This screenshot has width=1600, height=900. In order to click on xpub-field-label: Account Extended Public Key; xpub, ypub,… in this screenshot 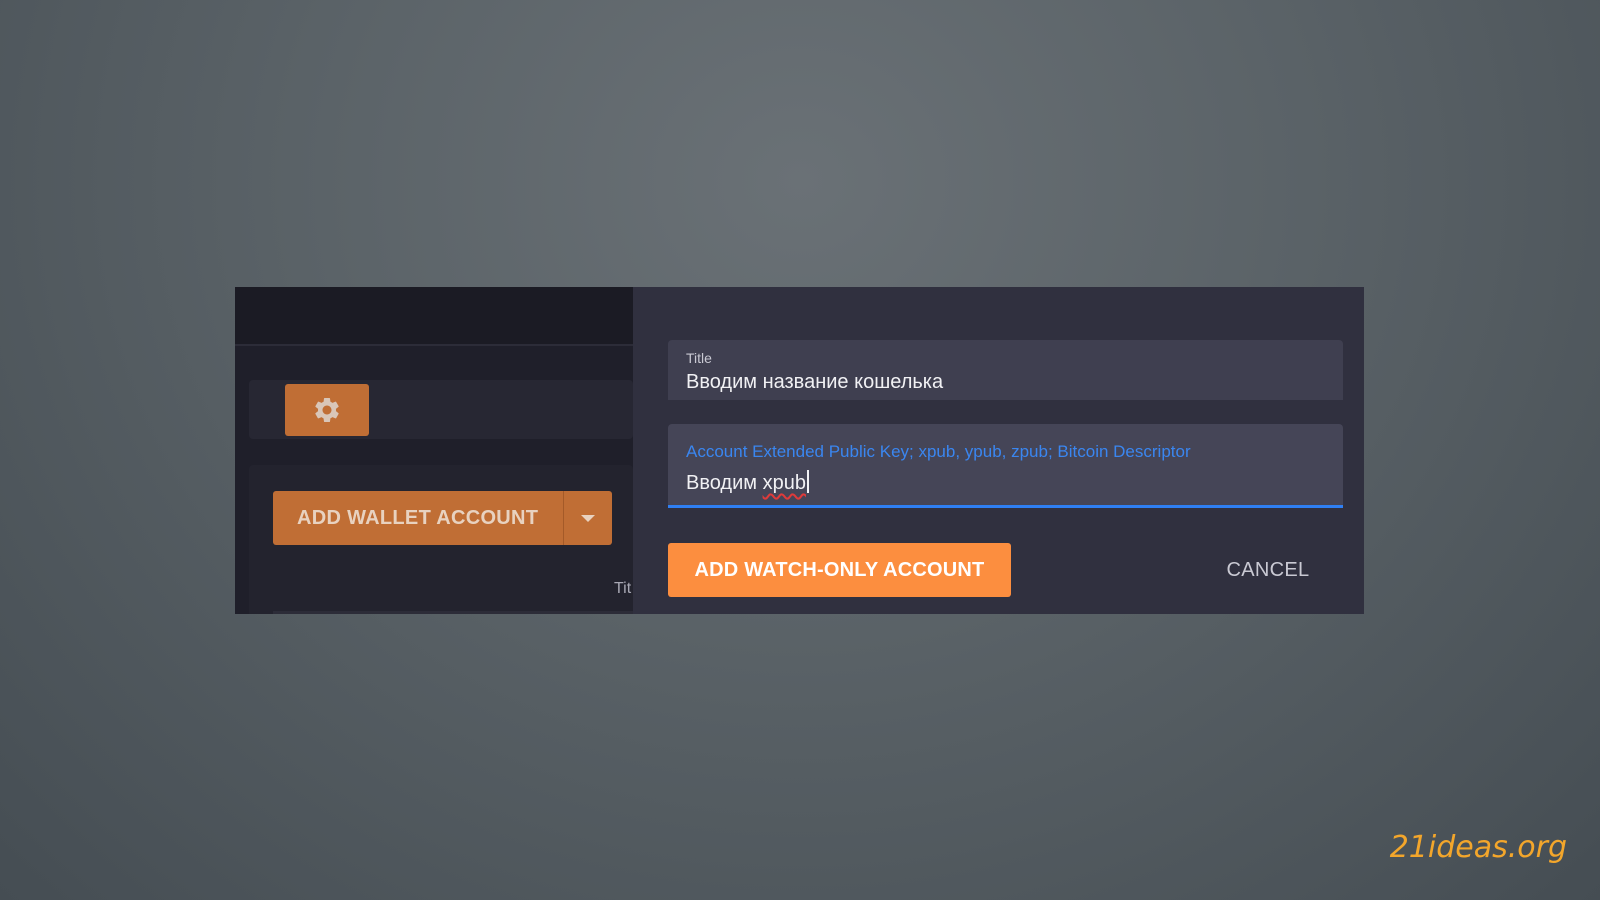, I will do `click(938, 451)`.